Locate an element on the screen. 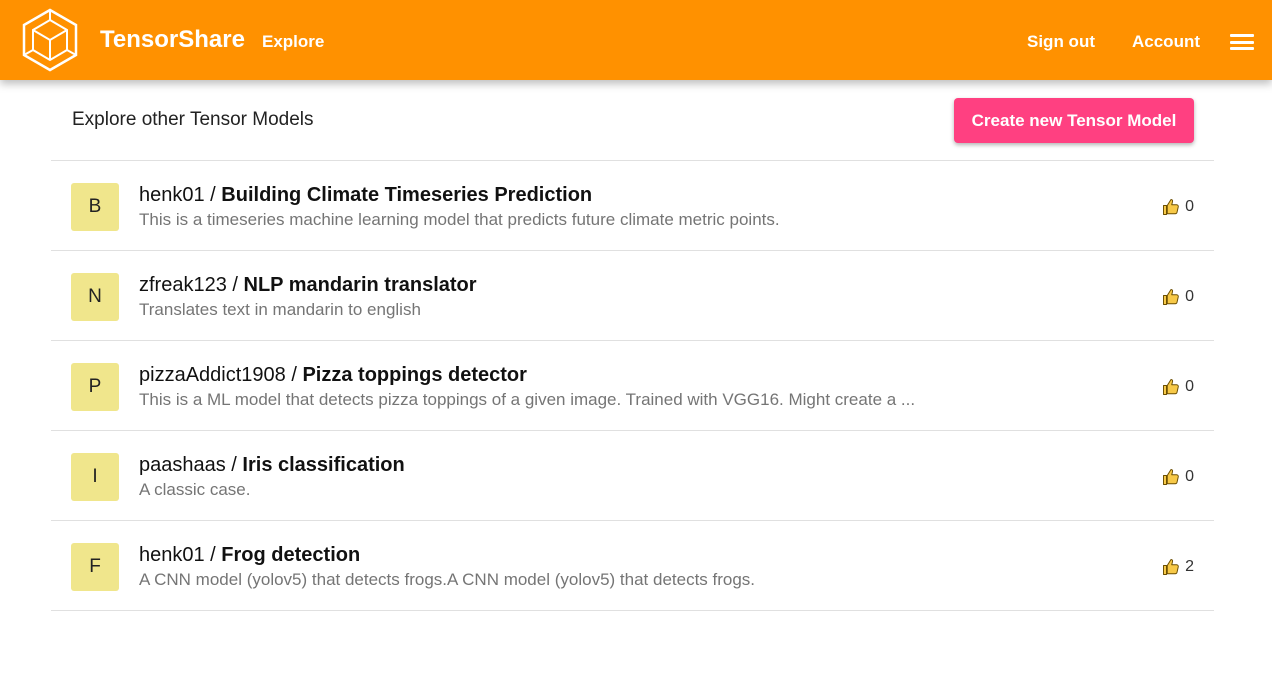  like-count: 2 is located at coordinates (1189, 566).